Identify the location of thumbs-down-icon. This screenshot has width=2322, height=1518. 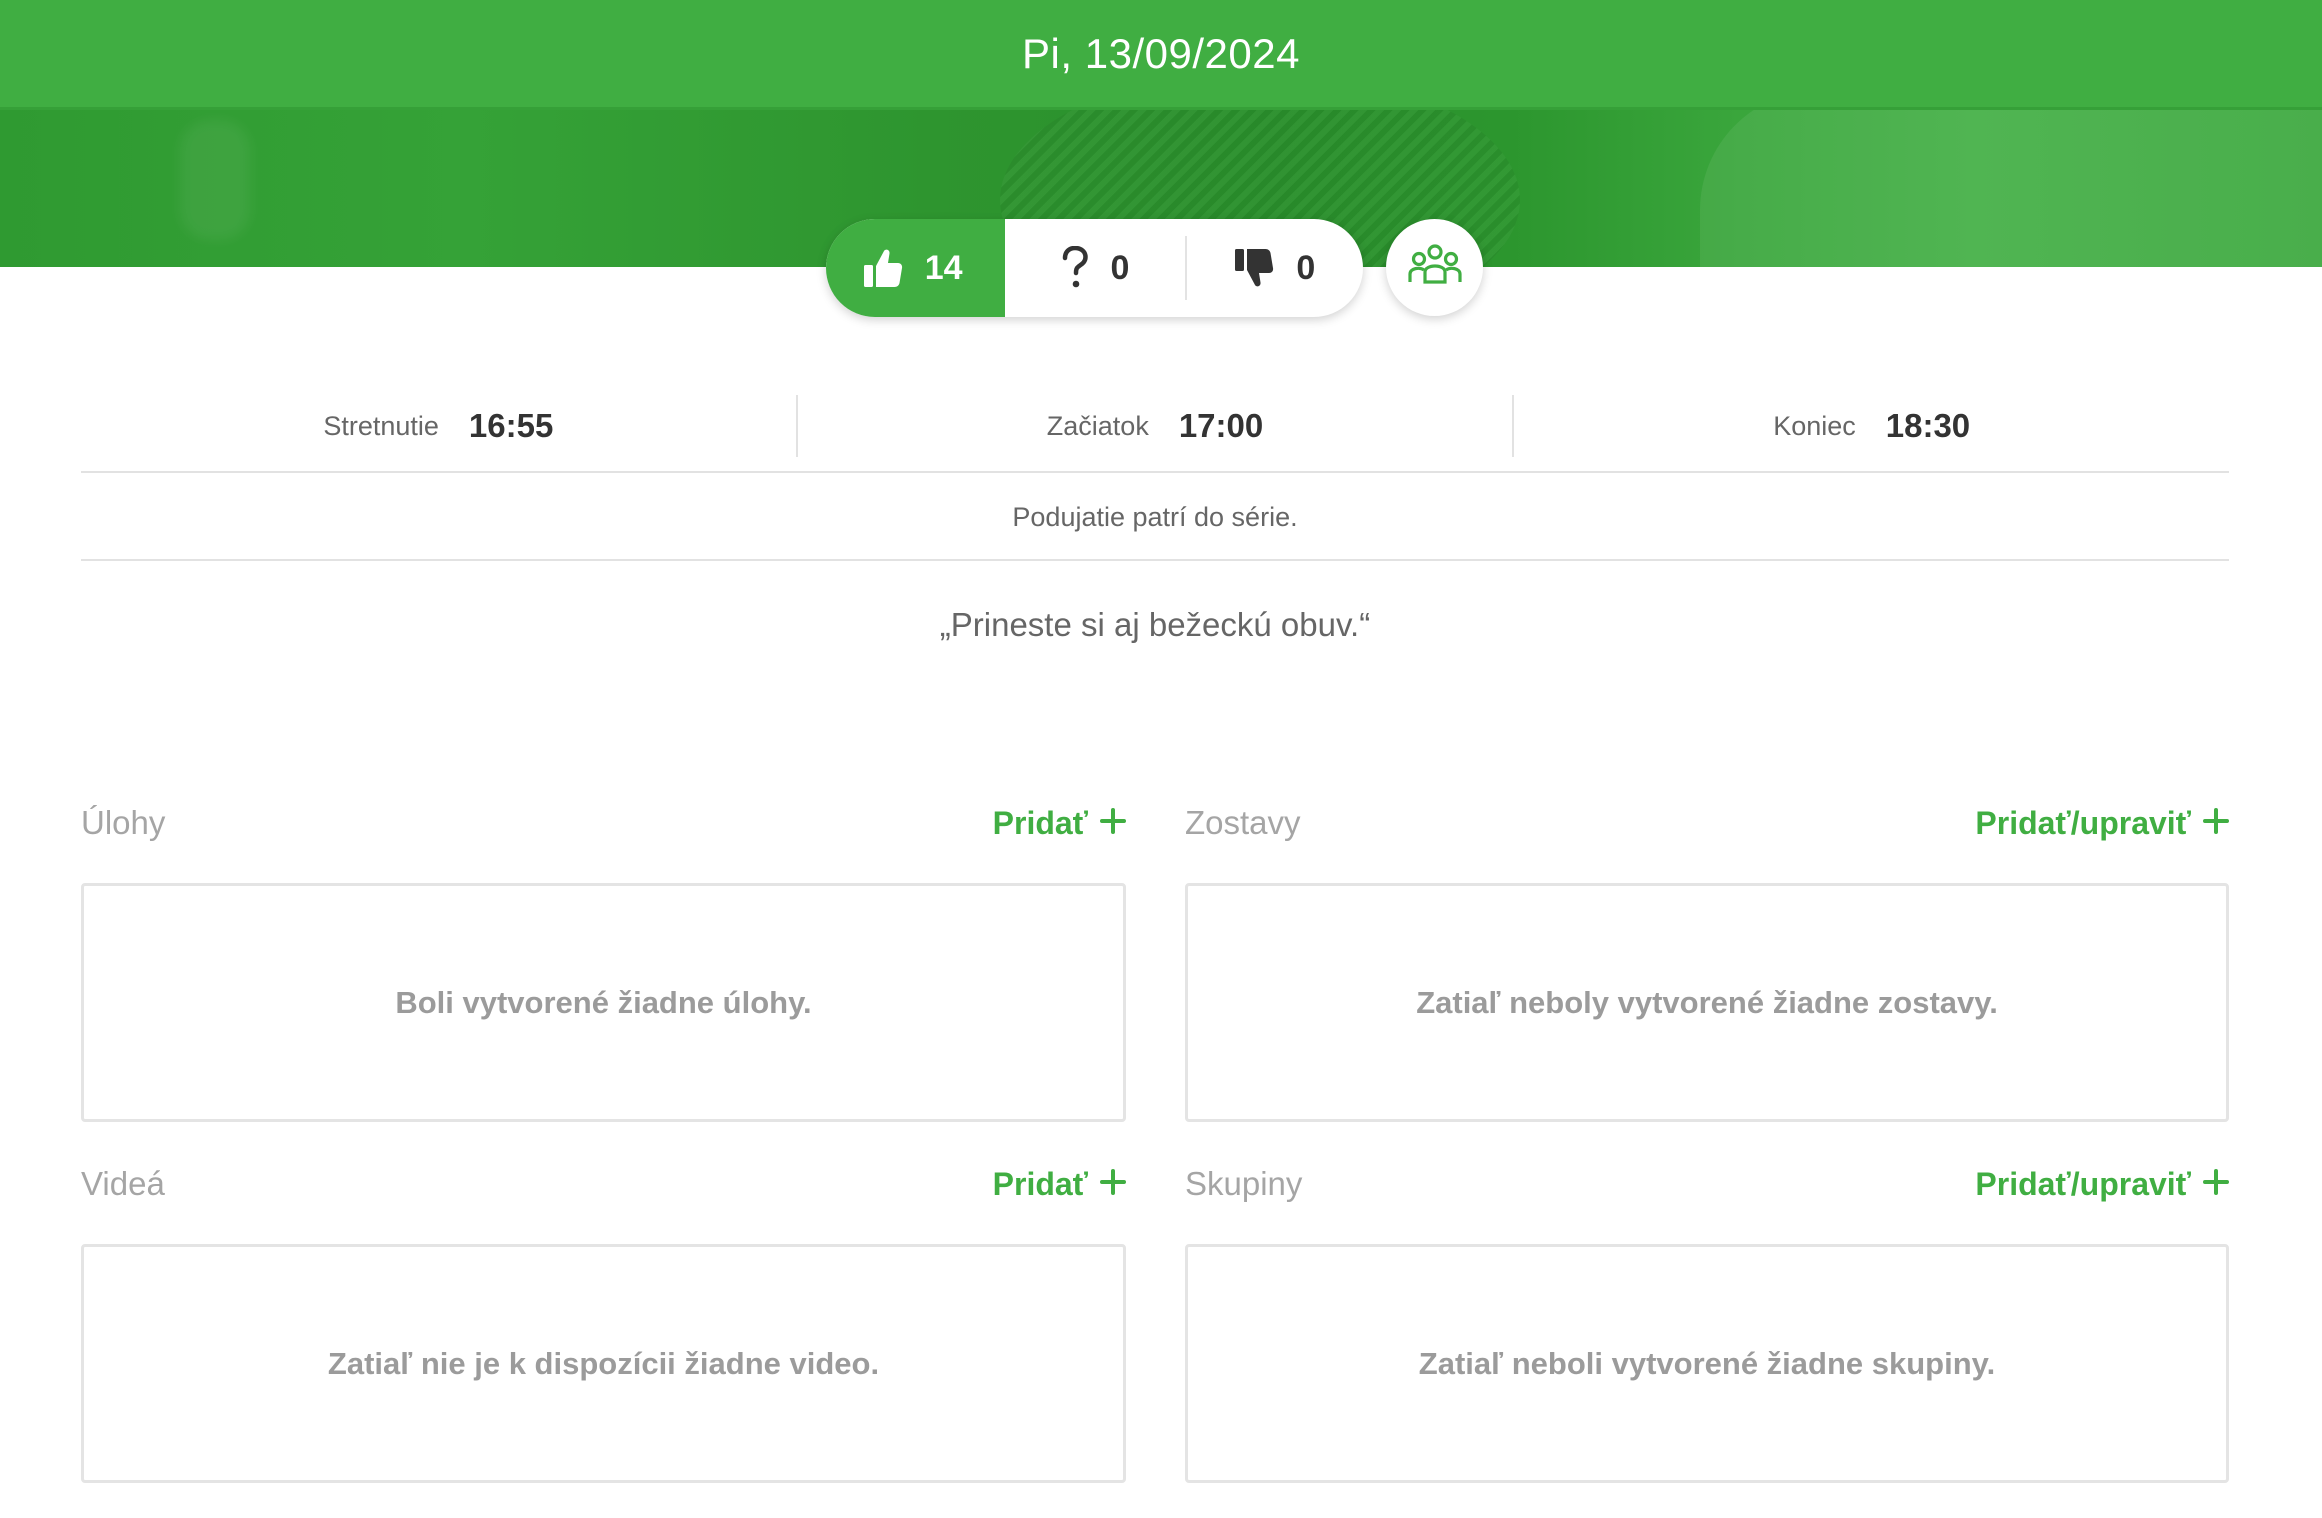
(1254, 268).